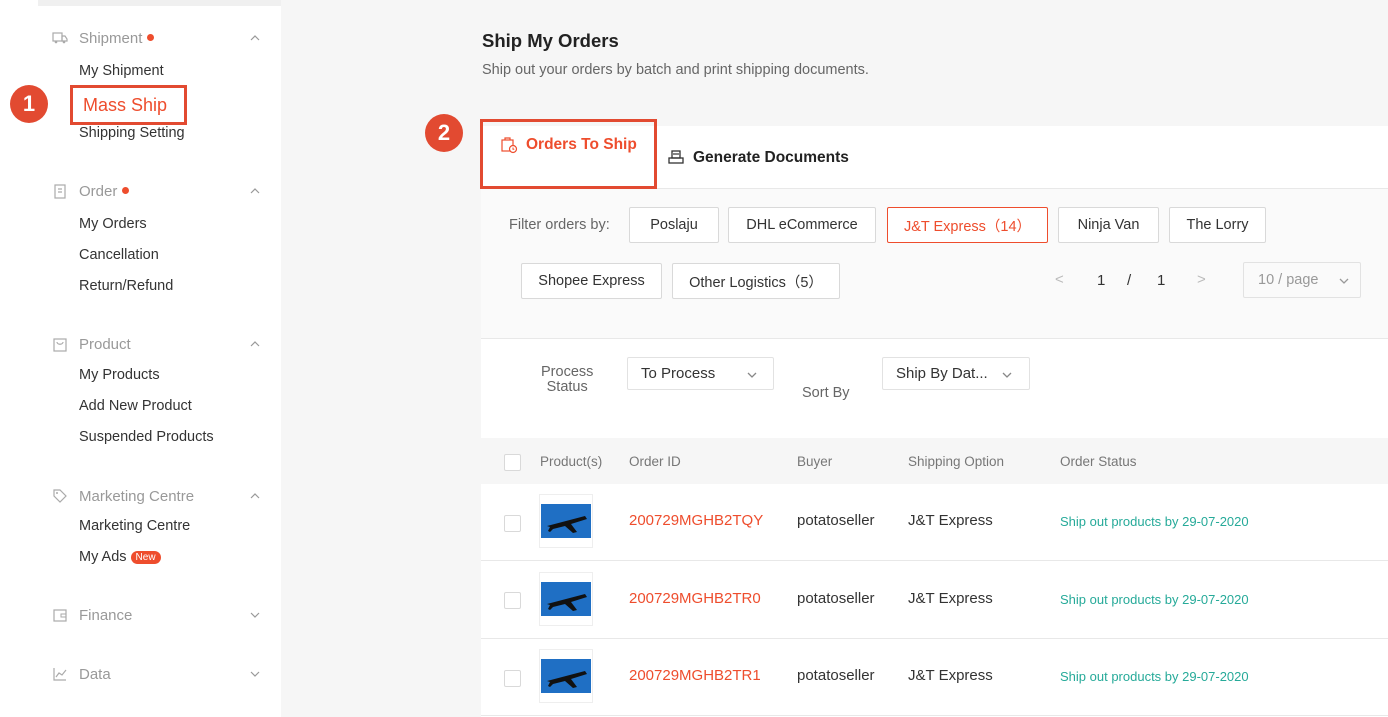  I want to click on sidebar-section-header-shipment: Shipment, so click(159, 39).